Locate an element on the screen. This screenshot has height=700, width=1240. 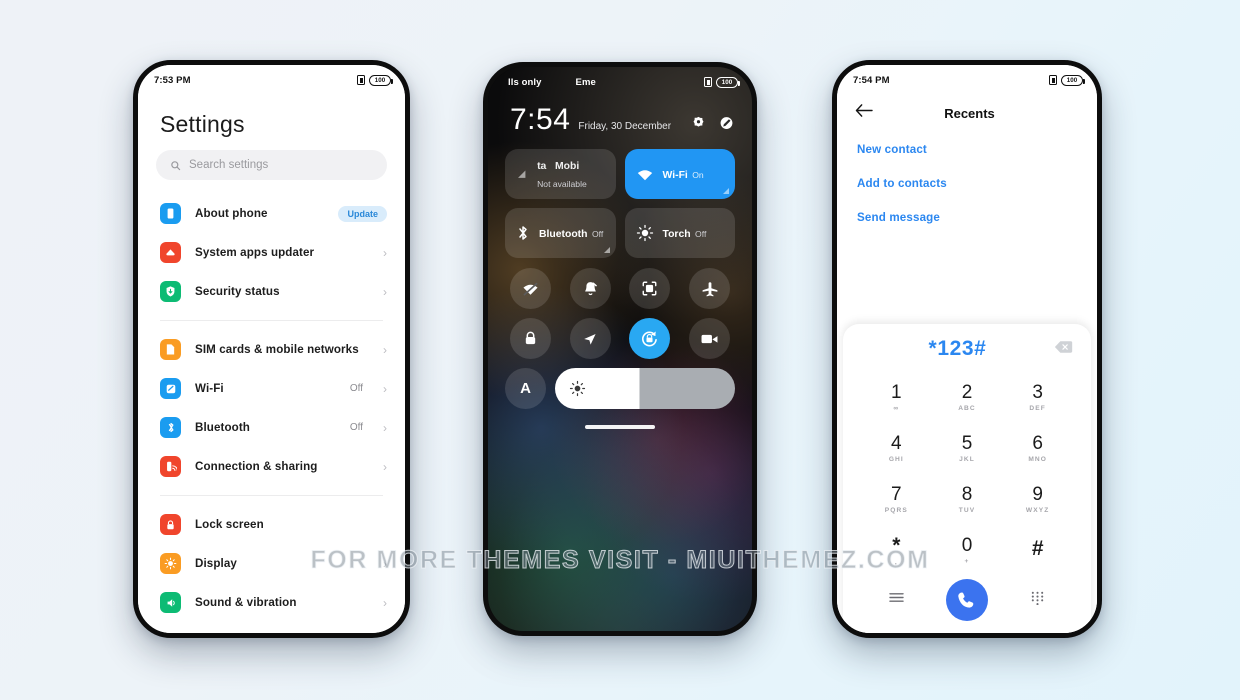
key-3: 3 DEF is located at coordinates (1037, 397).